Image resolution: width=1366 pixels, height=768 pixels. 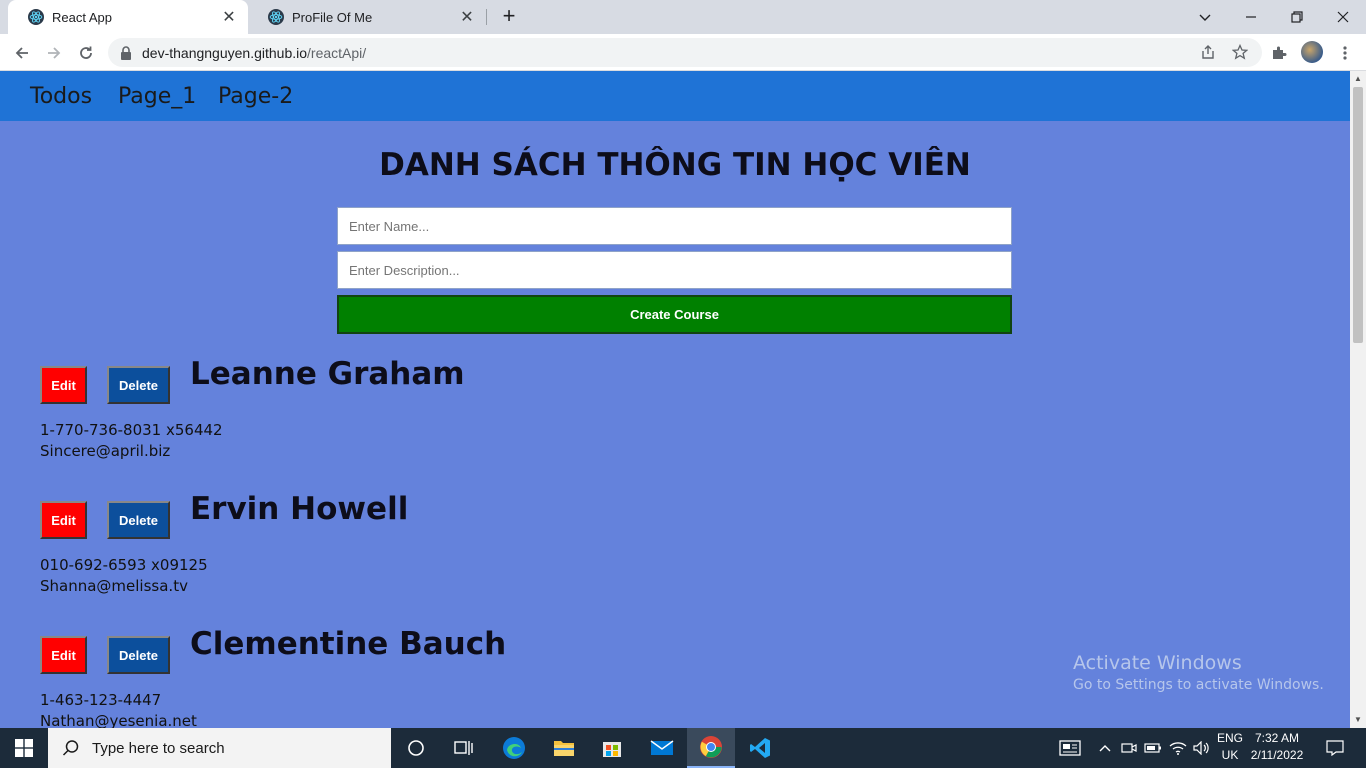 I want to click on extensions-puzzle-icon, so click(x=1279, y=53).